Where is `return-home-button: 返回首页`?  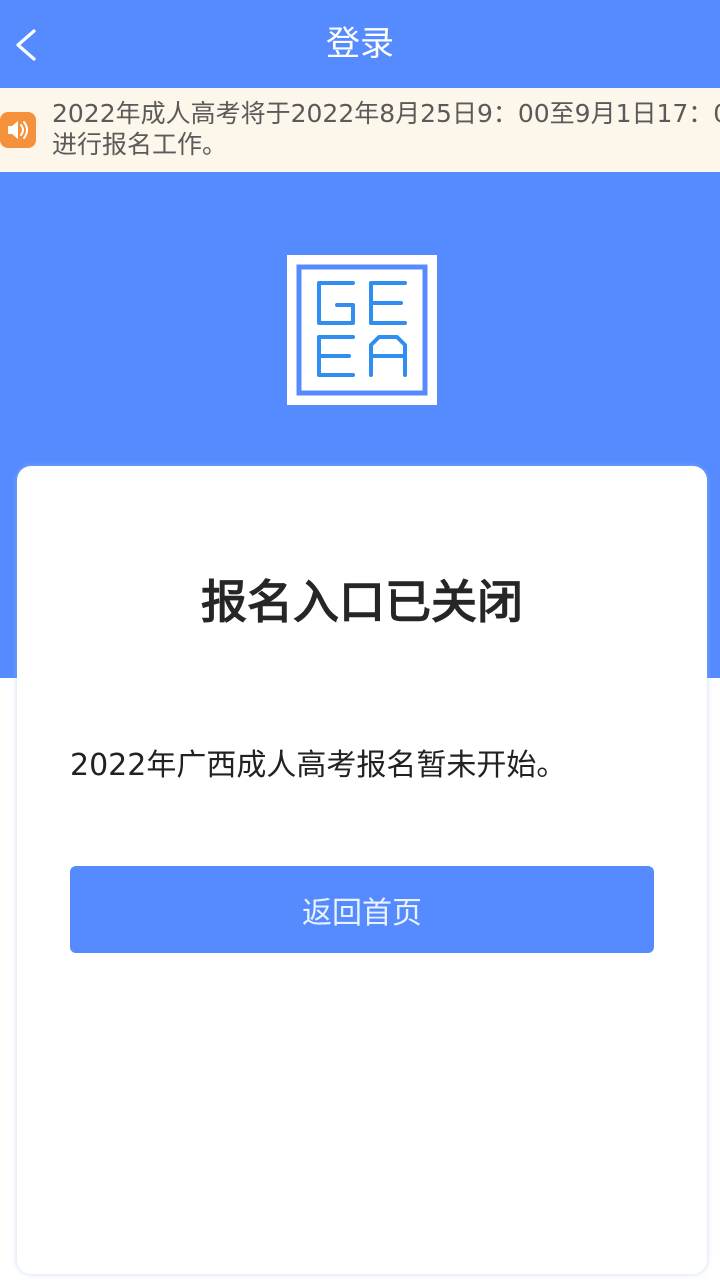 return-home-button: 返回首页 is located at coordinates (362, 909).